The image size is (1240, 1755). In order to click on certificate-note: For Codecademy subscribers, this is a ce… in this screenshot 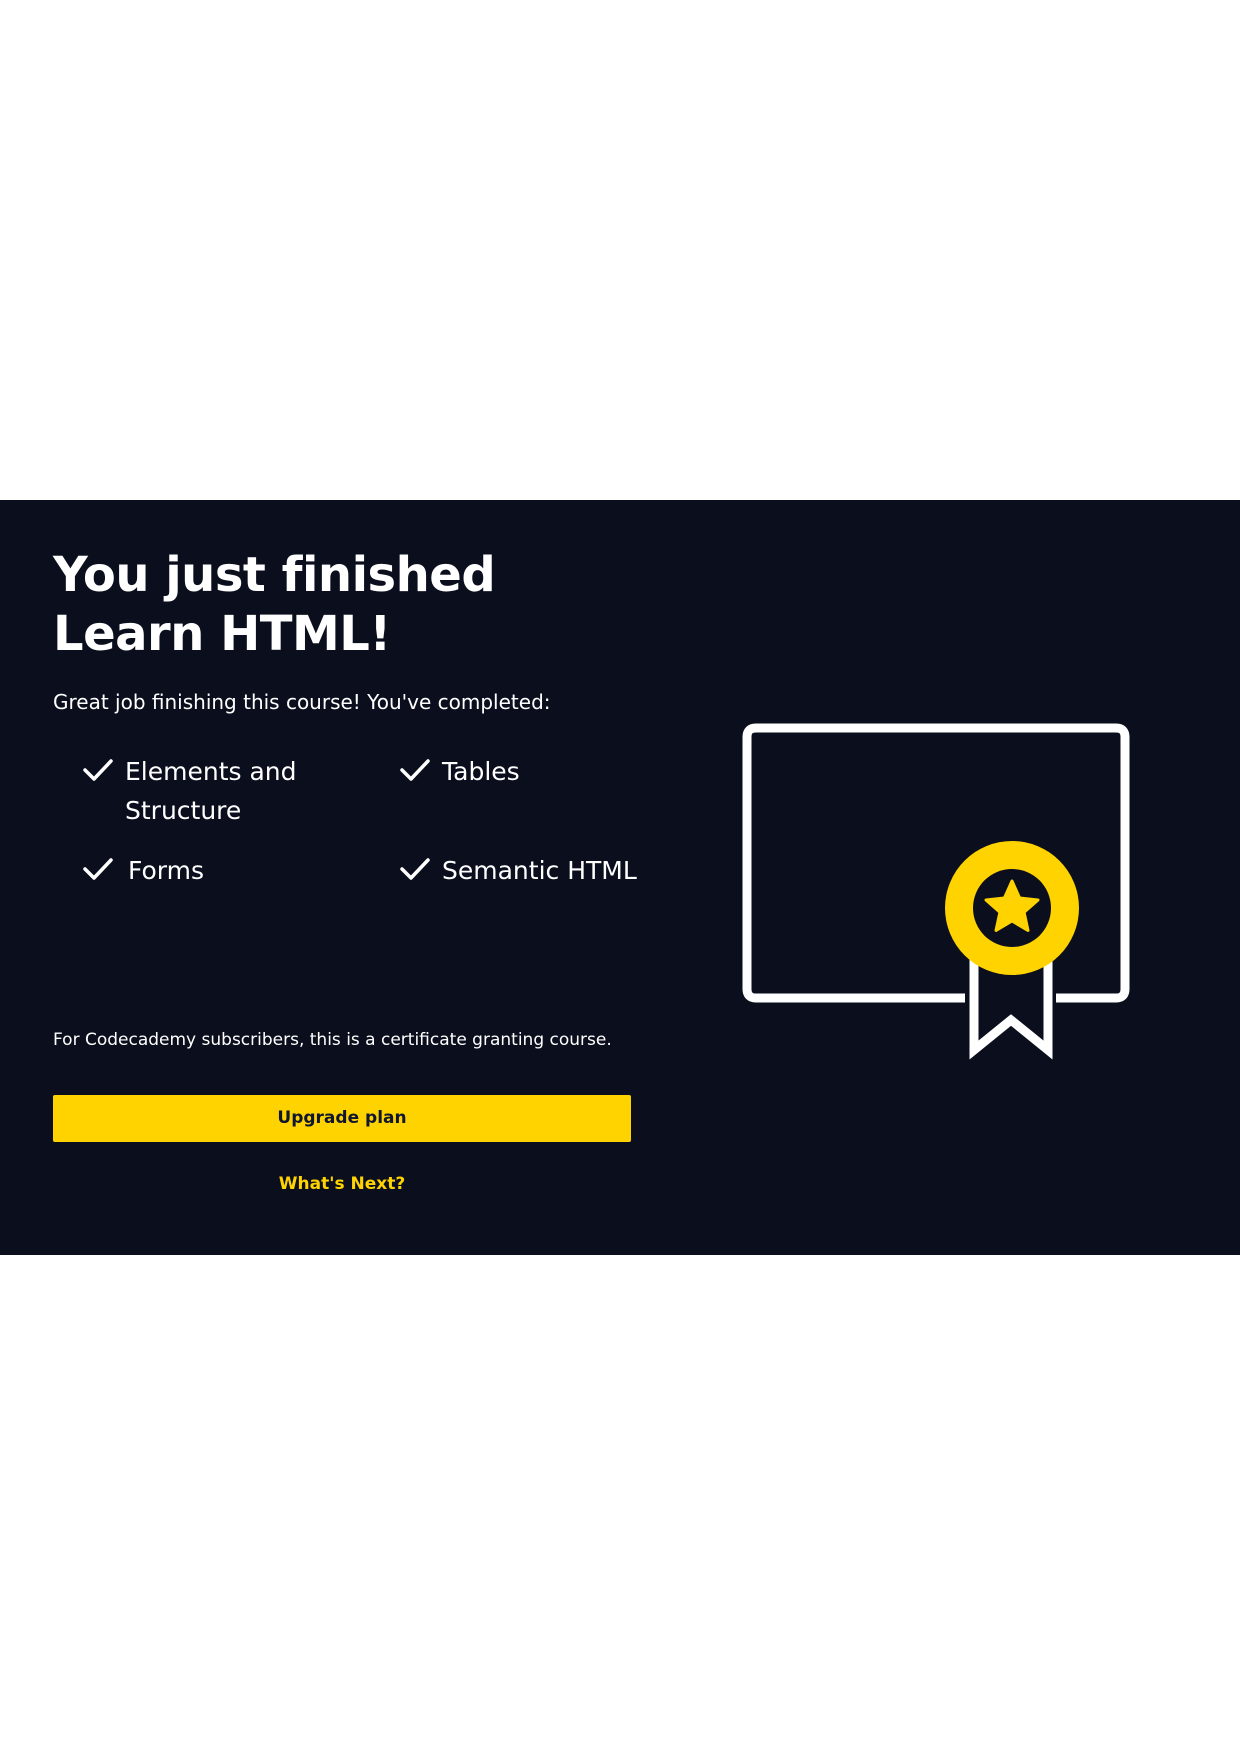, I will do `click(332, 1040)`.